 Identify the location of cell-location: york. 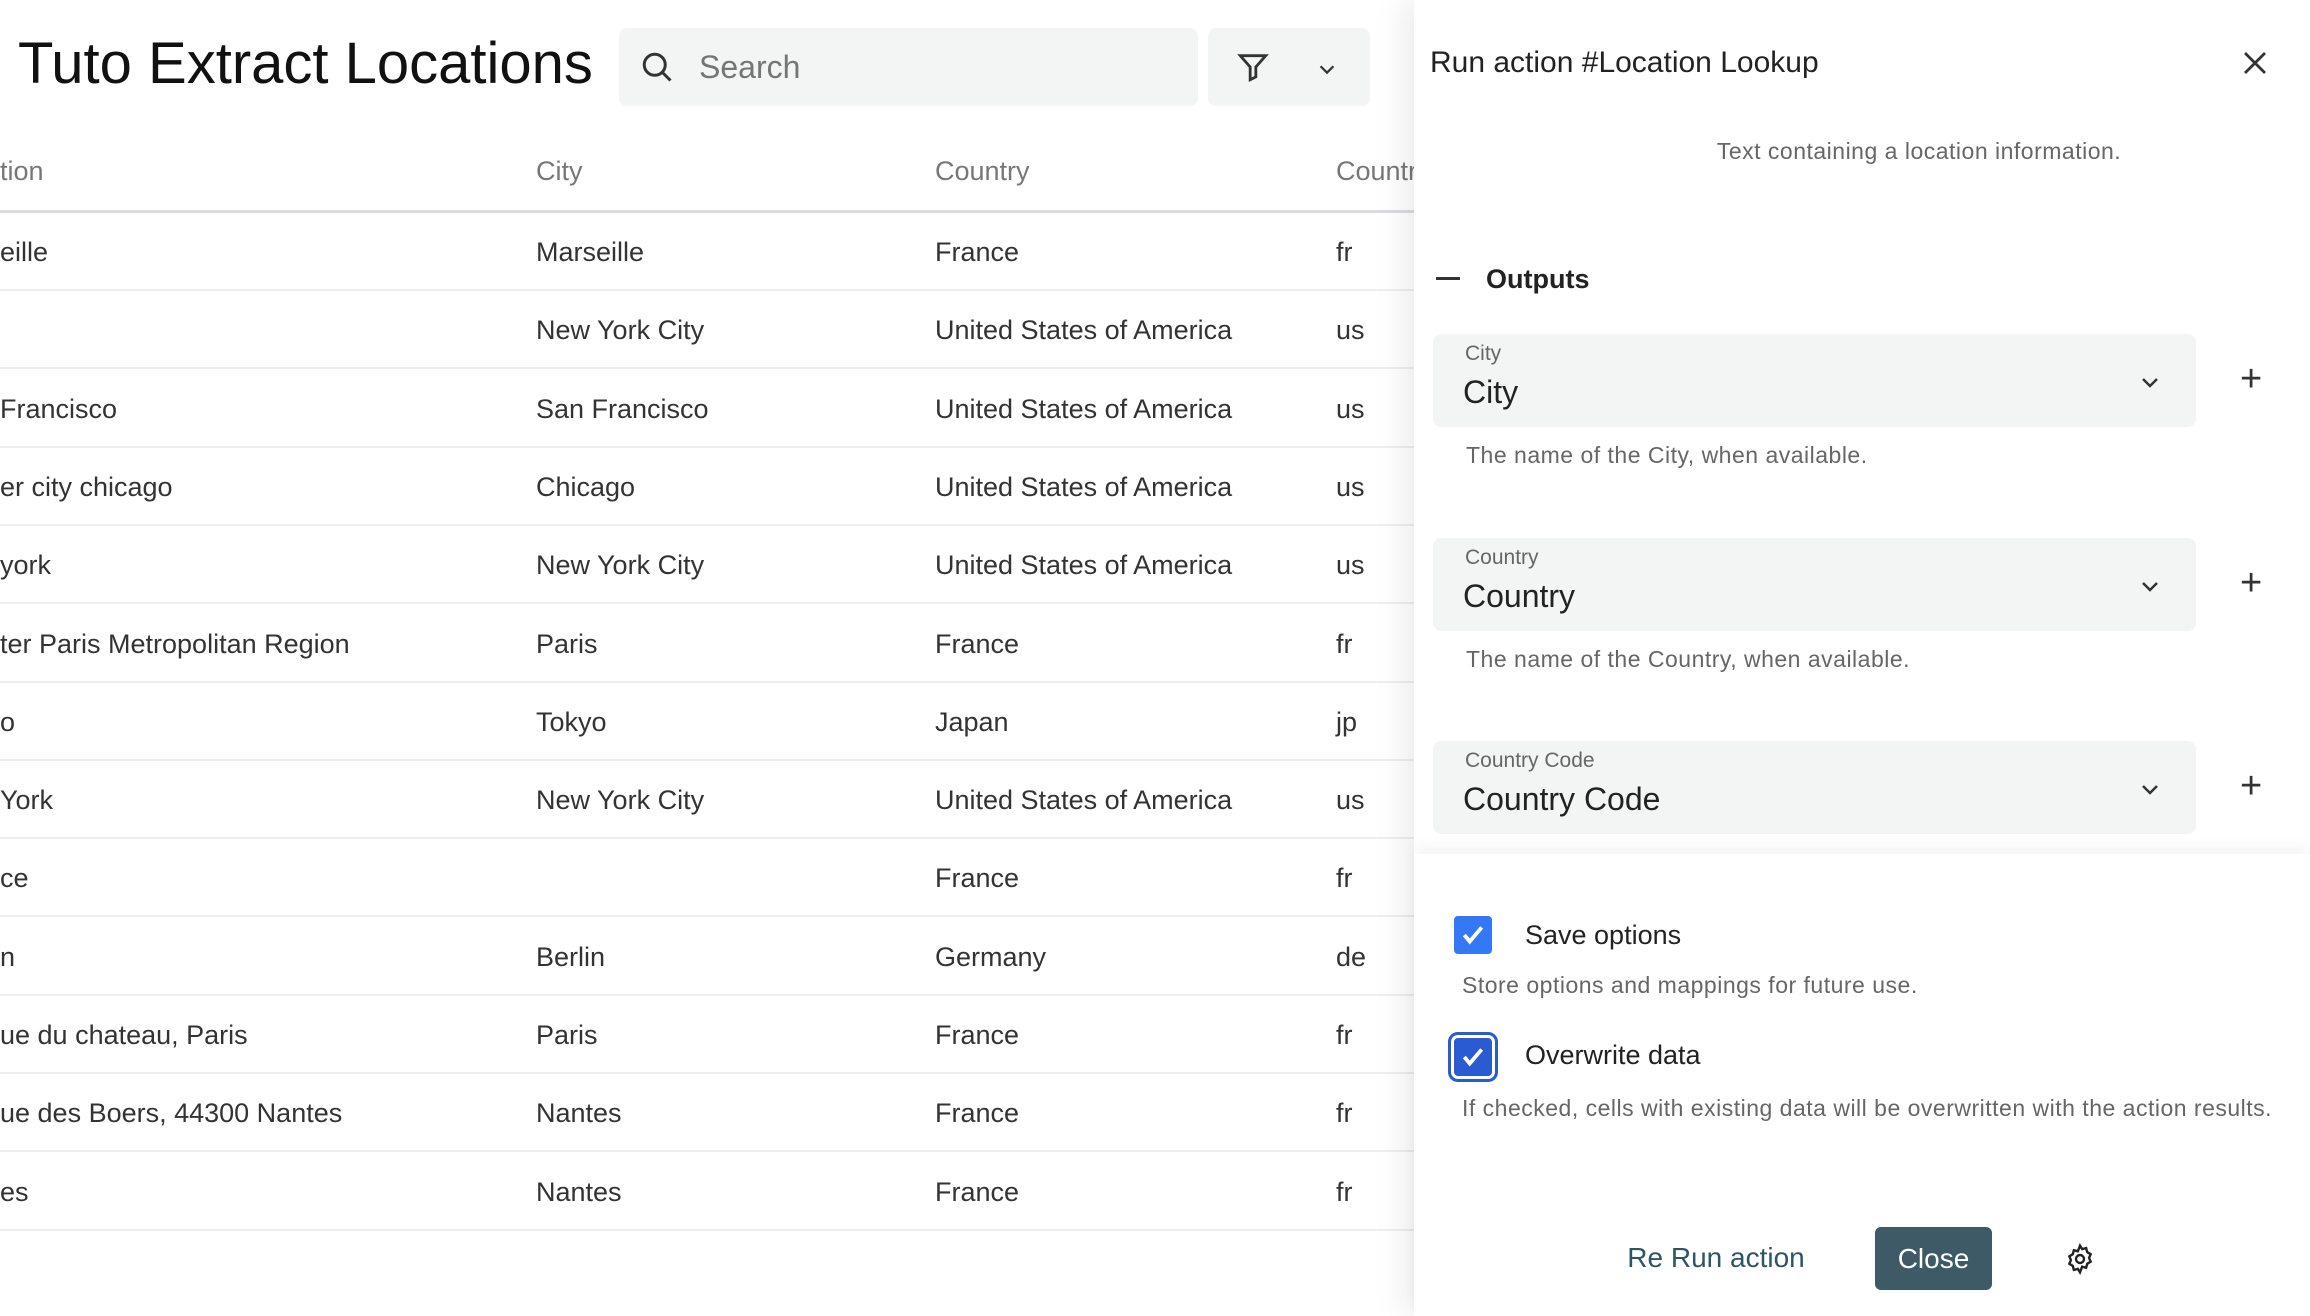
(25, 565).